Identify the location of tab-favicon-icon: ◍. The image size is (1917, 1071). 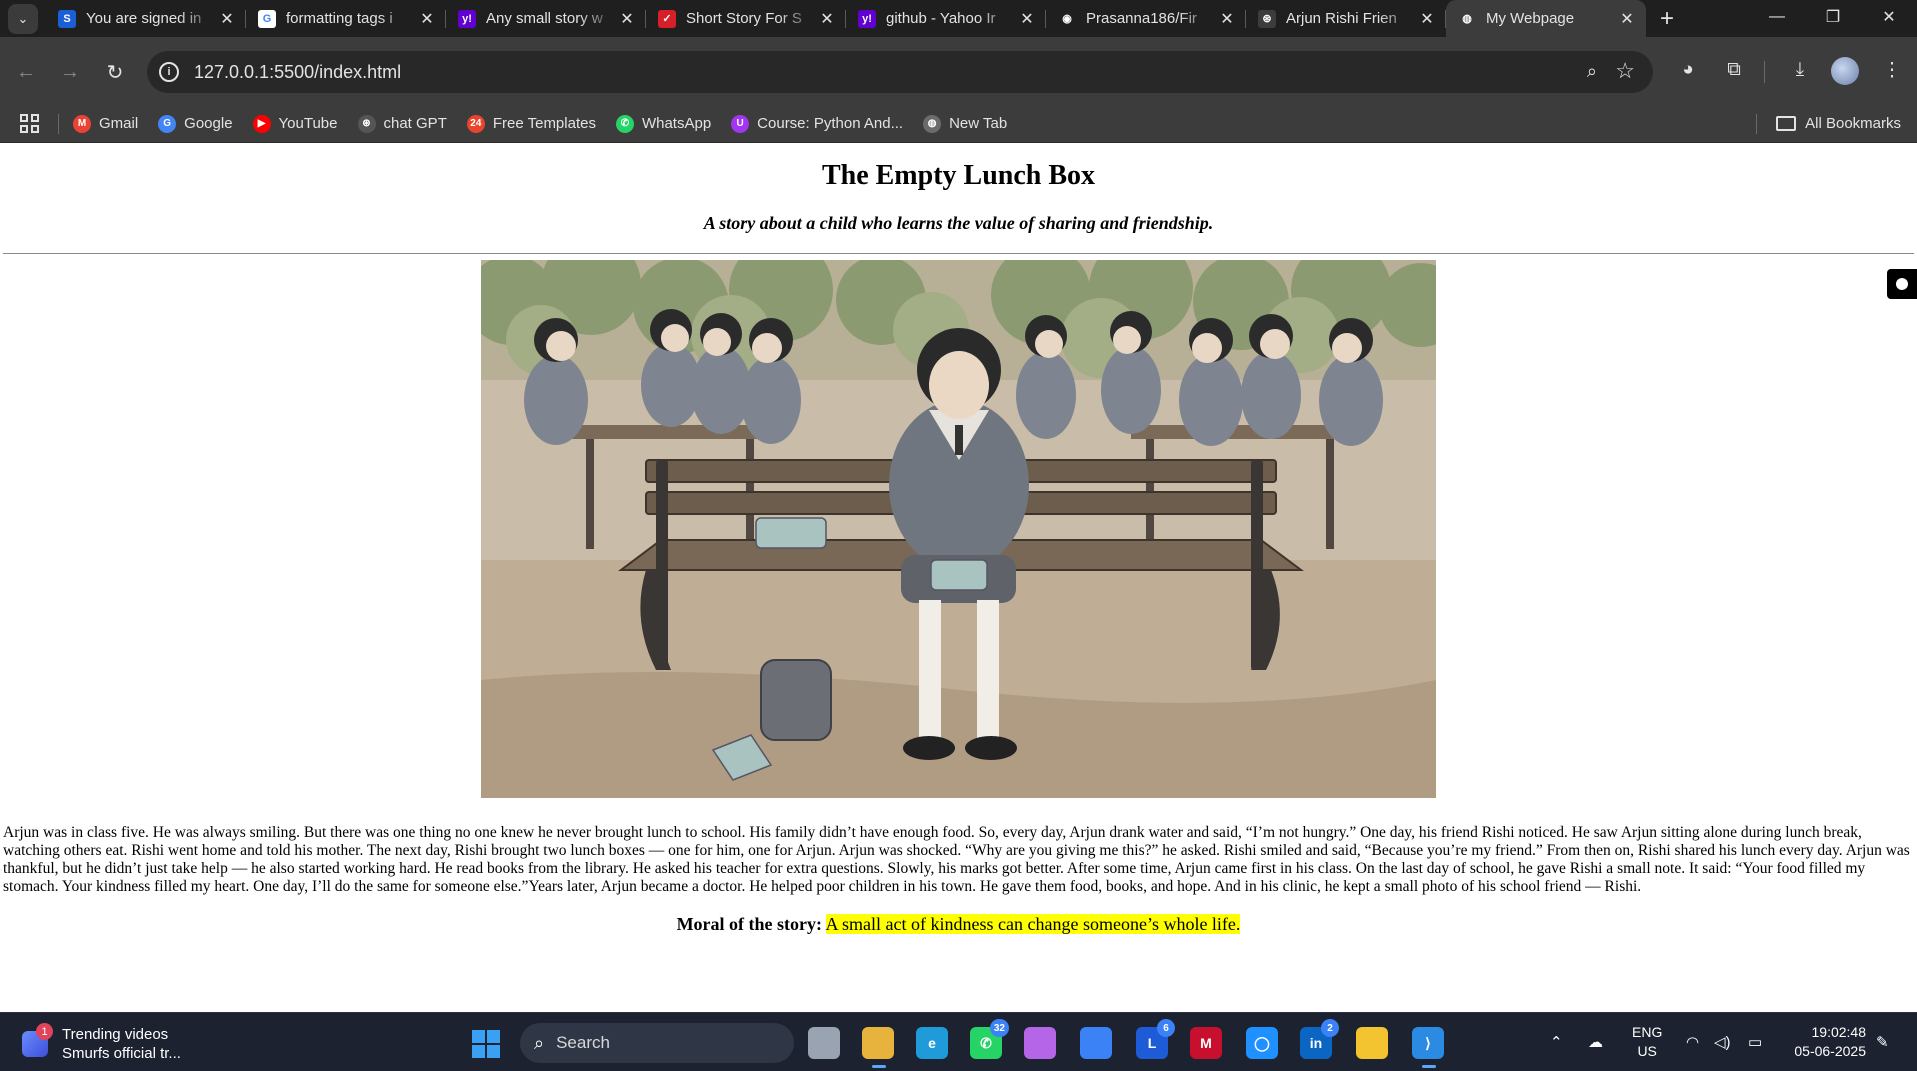
(1467, 18).